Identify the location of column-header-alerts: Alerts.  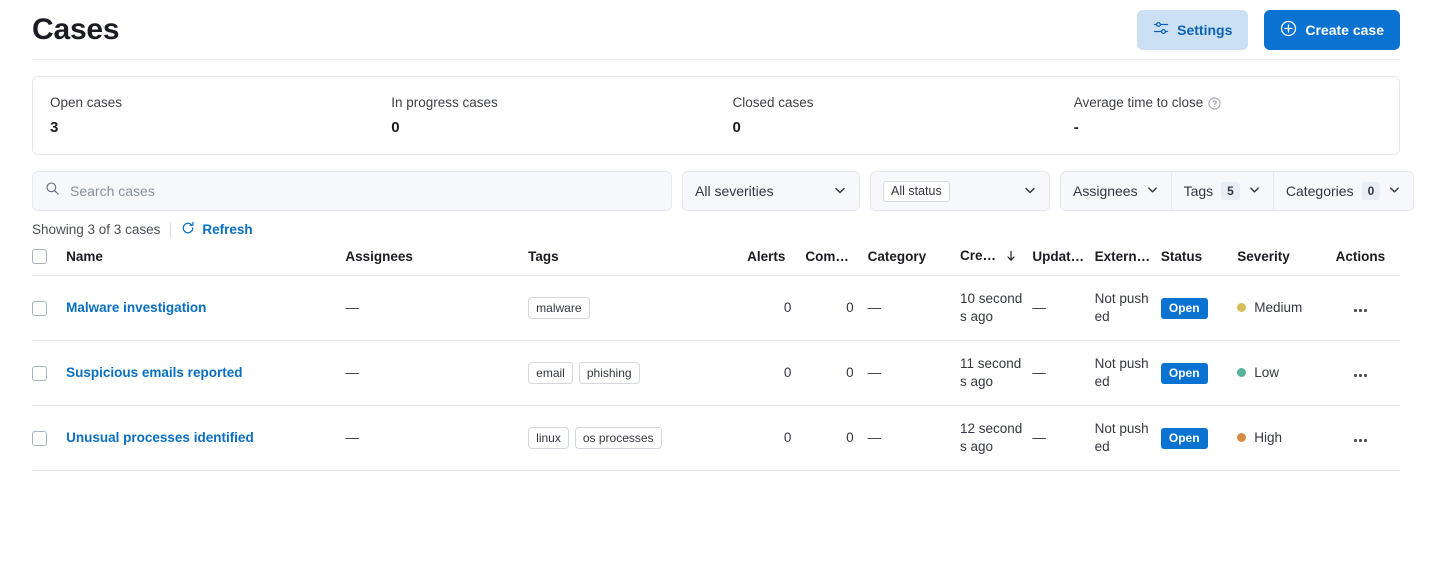
(776, 257).